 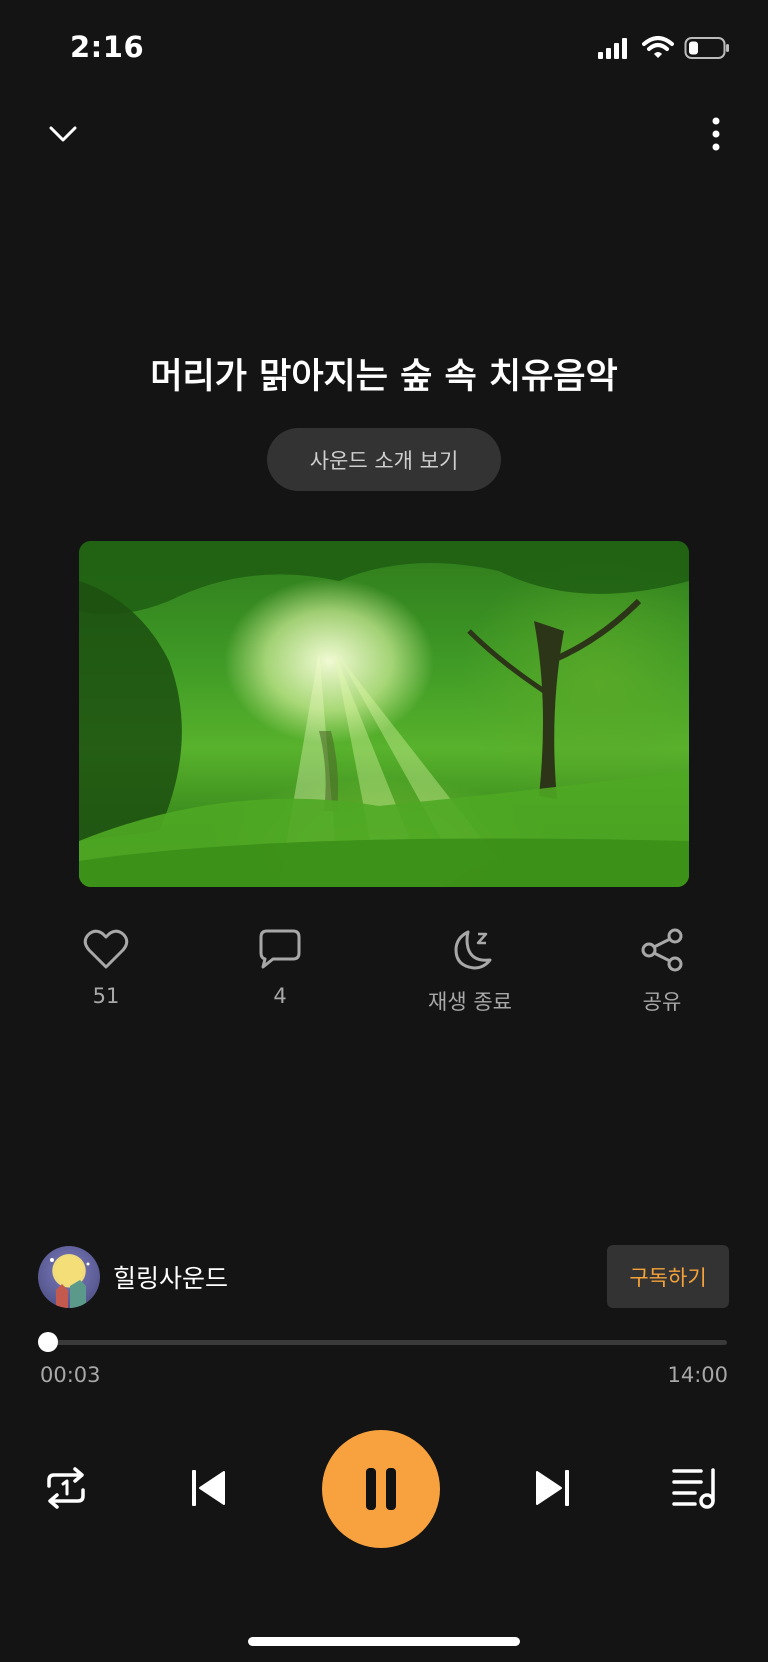 I want to click on avatar-illustration, so click(x=70, y=1282).